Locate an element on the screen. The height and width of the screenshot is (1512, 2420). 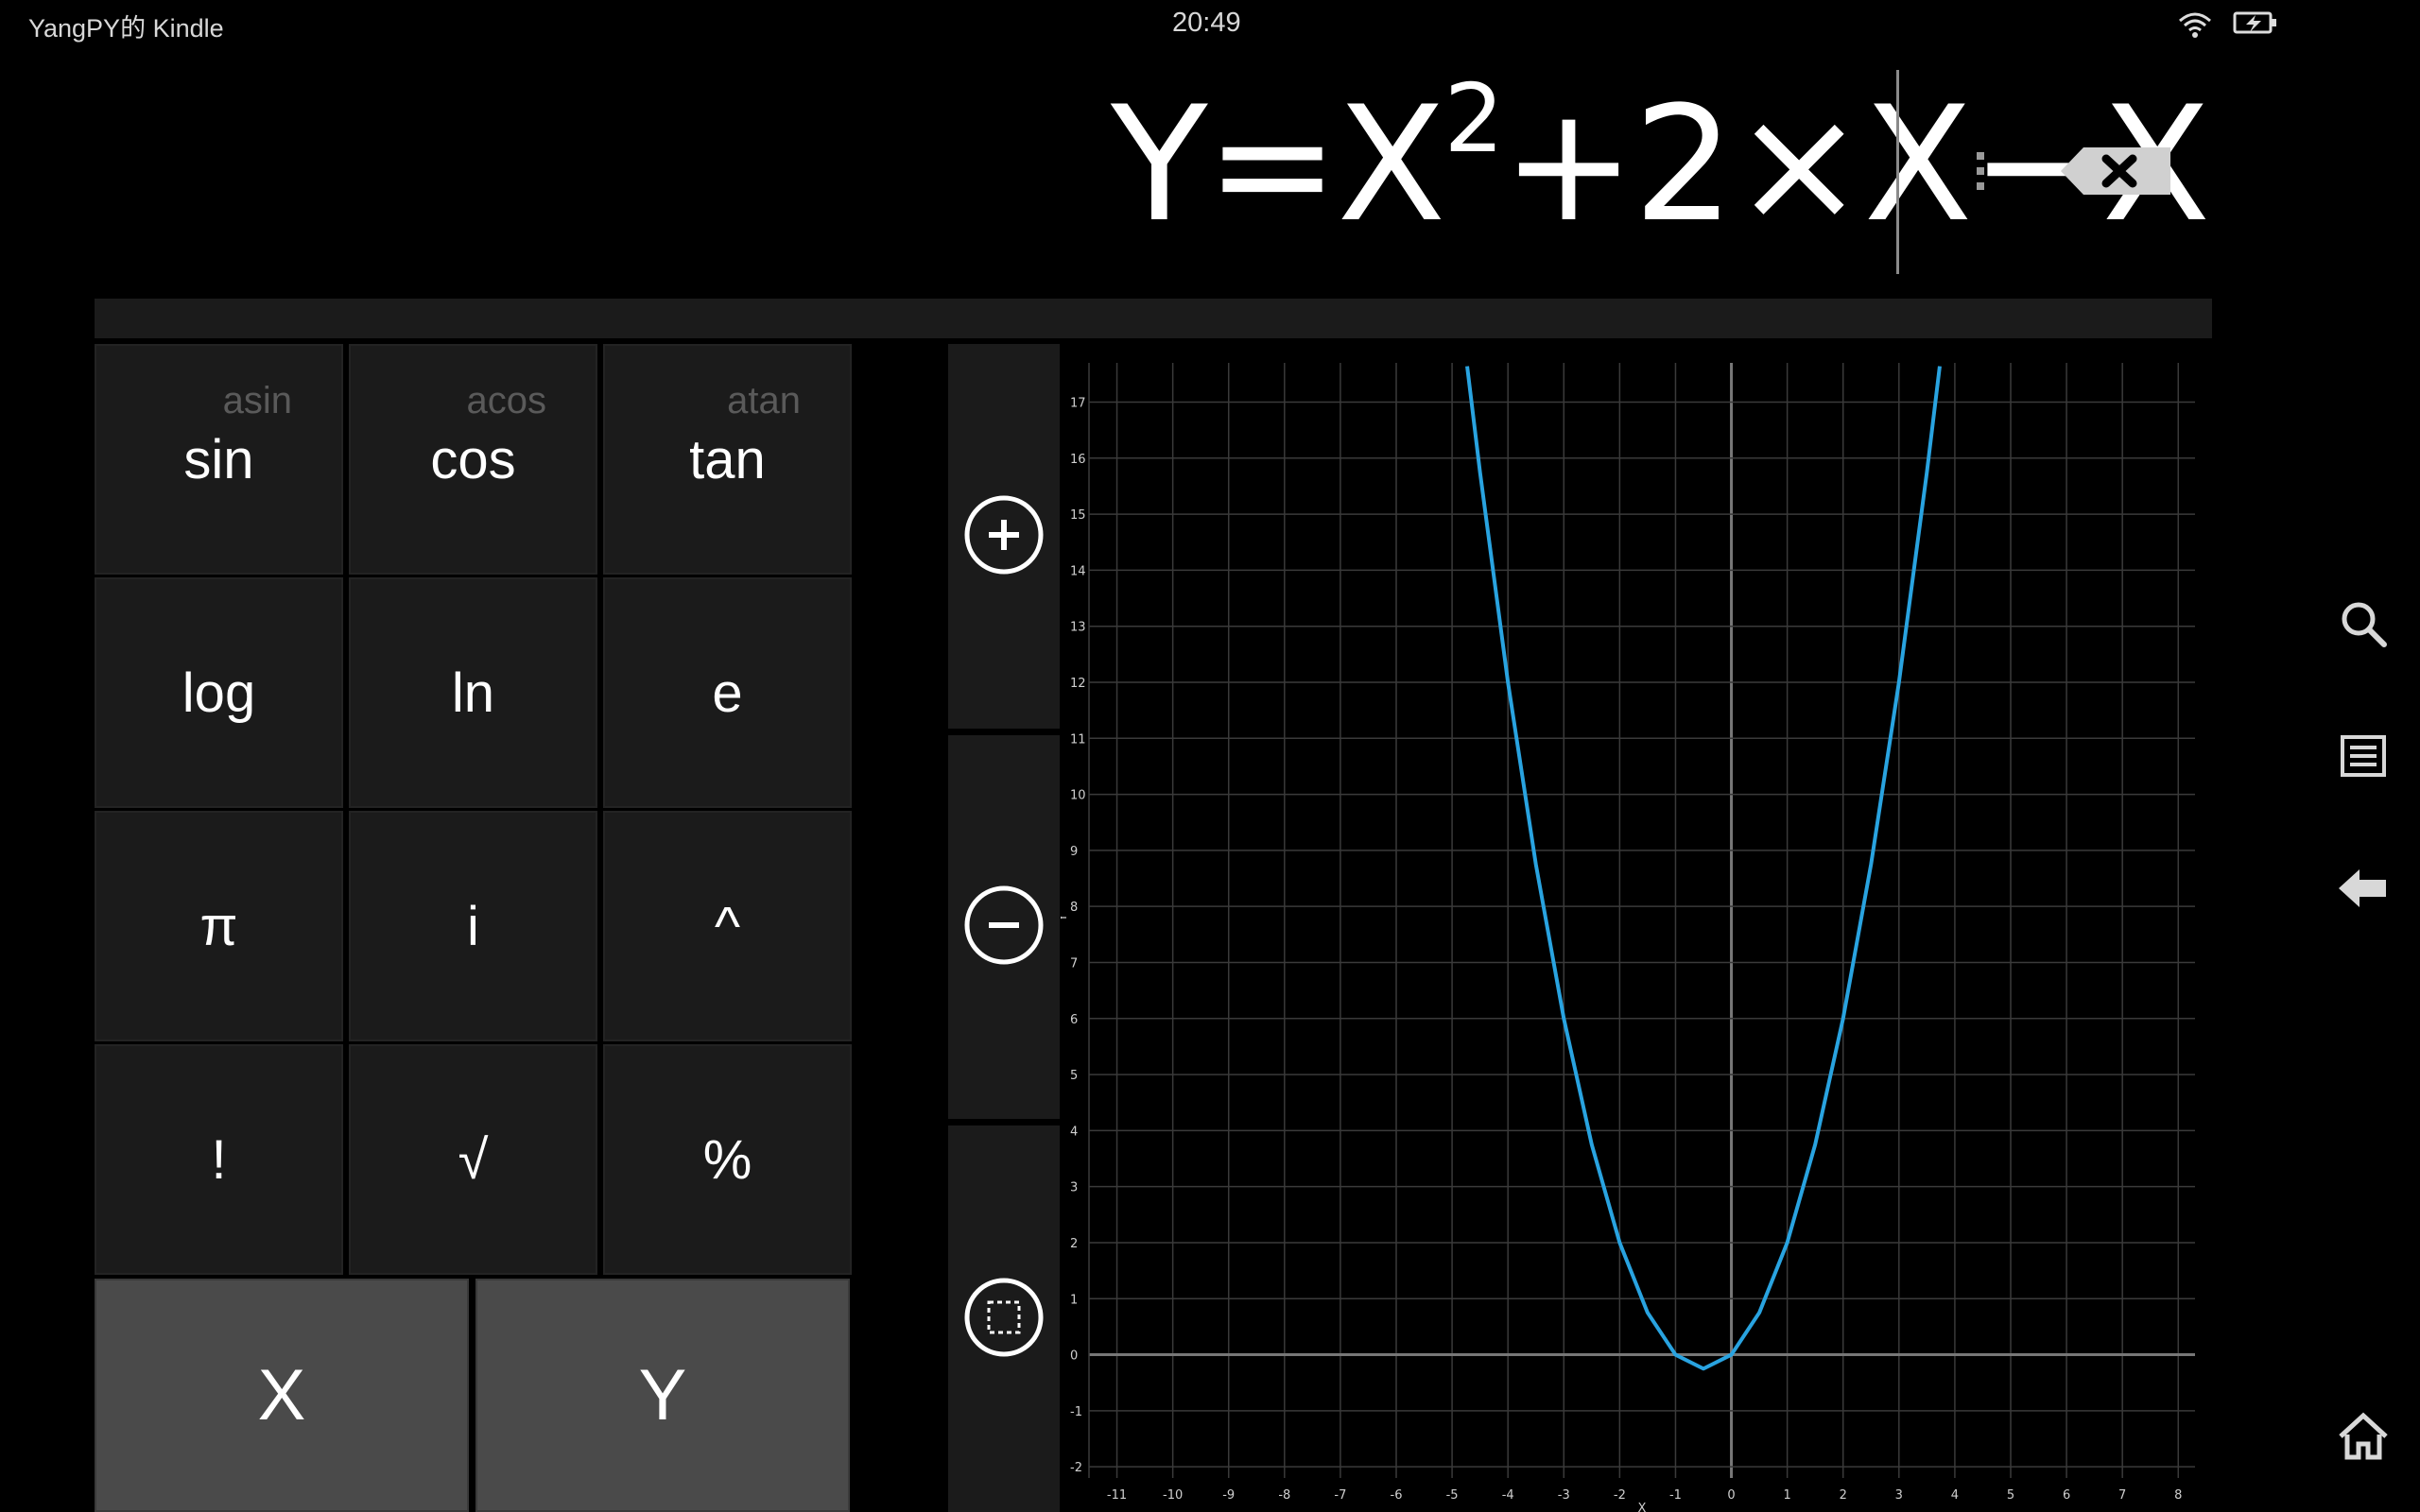
key-label: ln is located at coordinates (473, 693).